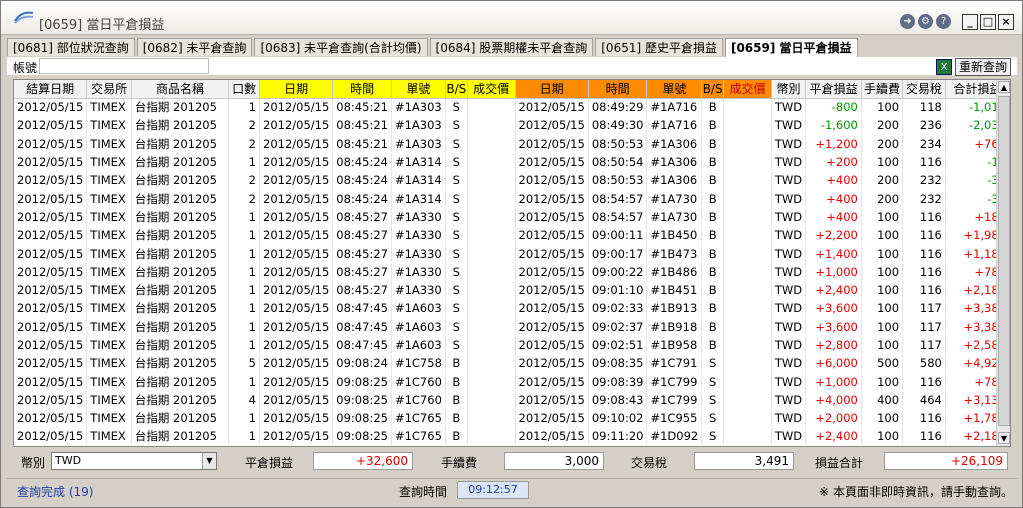 The width and height of the screenshot is (1023, 508). I want to click on minimize-button: _, so click(970, 22).